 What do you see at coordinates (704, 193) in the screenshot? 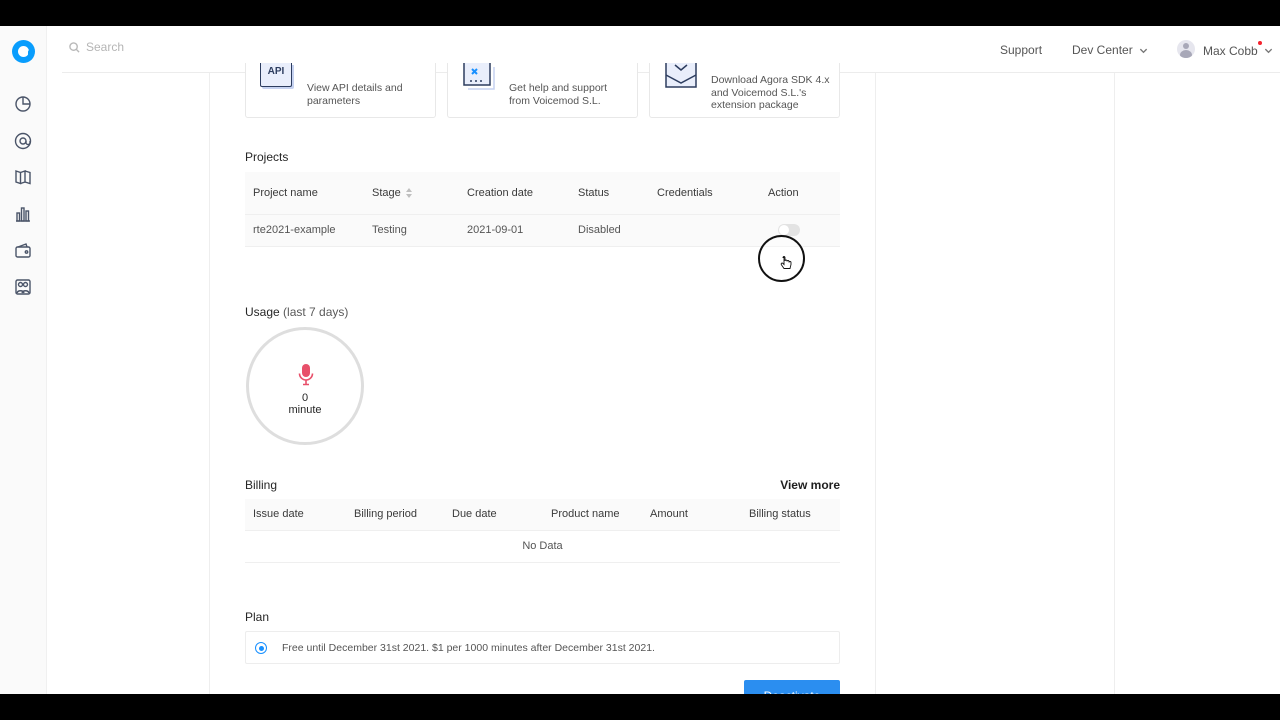
I see `column-header: Credentials` at bounding box center [704, 193].